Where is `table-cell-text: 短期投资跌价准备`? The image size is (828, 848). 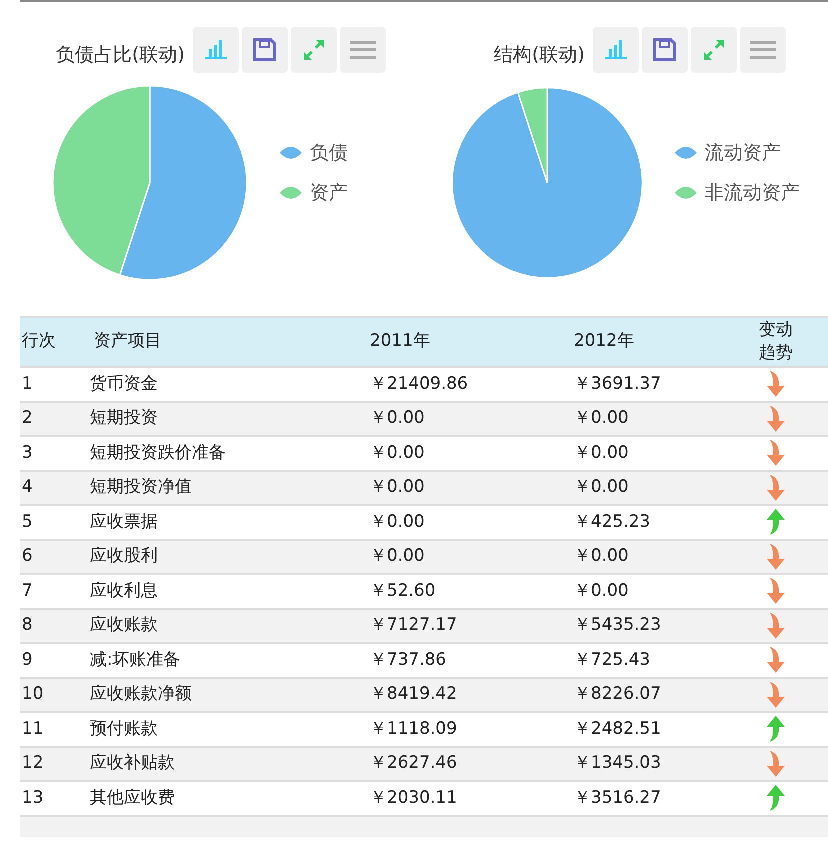
table-cell-text: 短期投资跌价准备 is located at coordinates (158, 453).